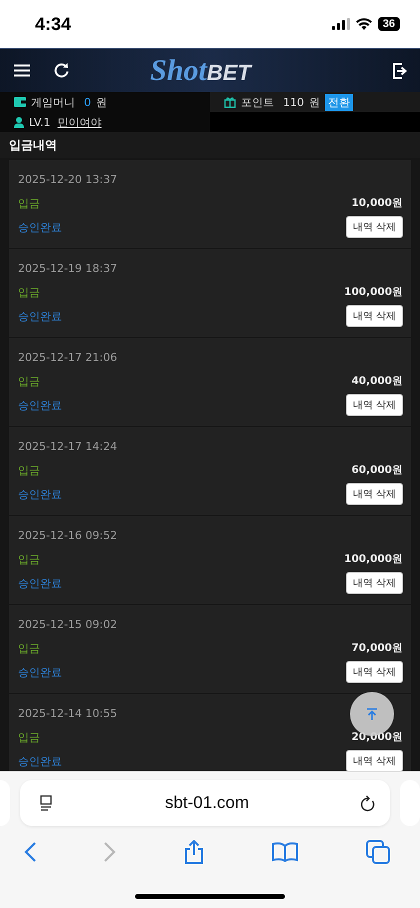 Image resolution: width=420 pixels, height=908 pixels. I want to click on deposit-date: 2025-12-19 18:37, so click(68, 268).